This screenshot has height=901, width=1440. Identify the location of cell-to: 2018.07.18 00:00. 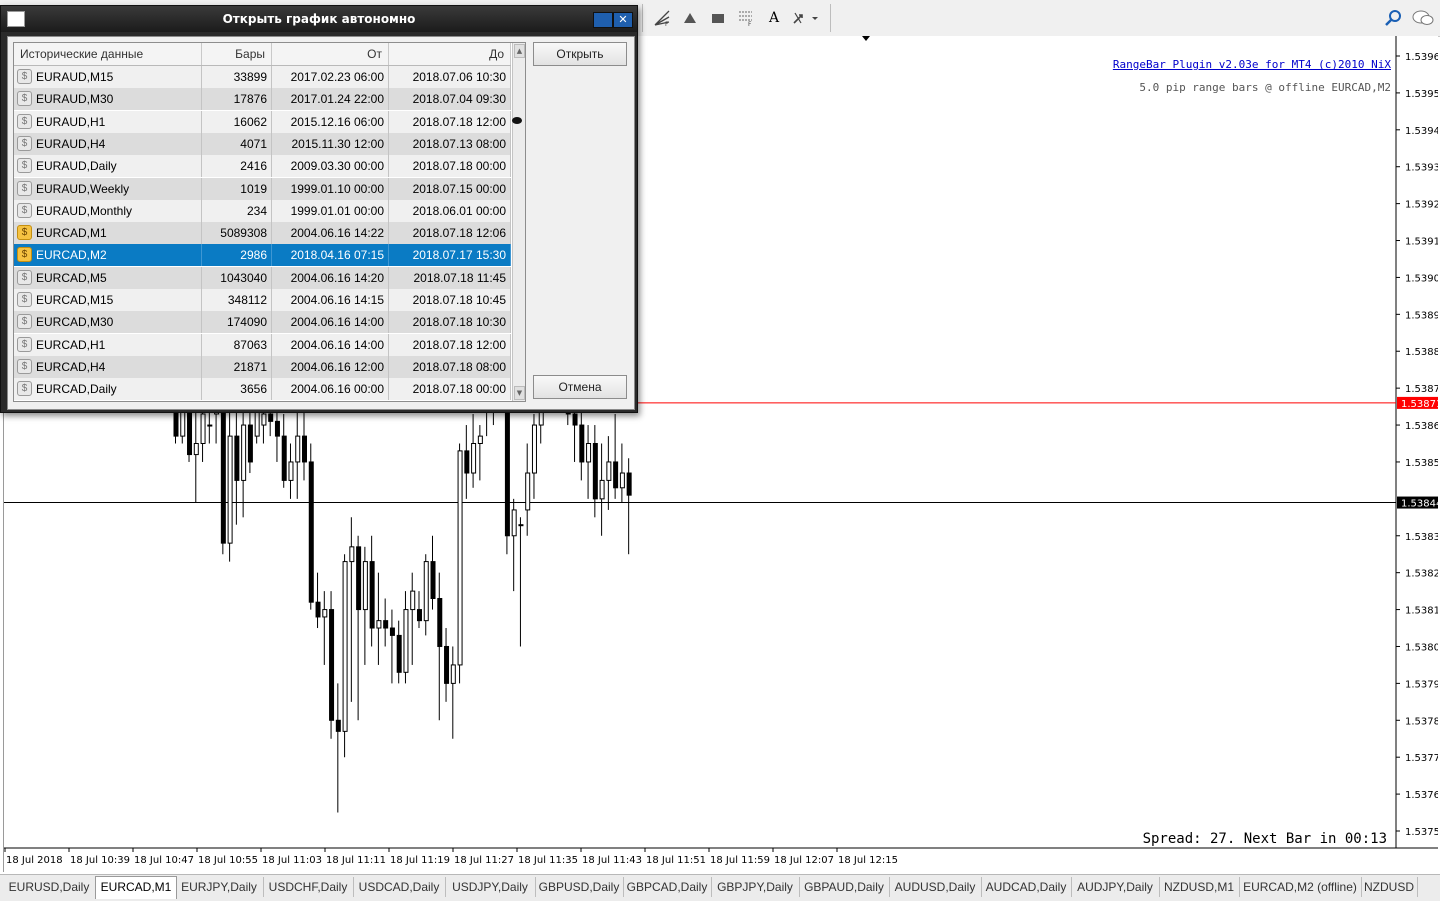
(450, 166).